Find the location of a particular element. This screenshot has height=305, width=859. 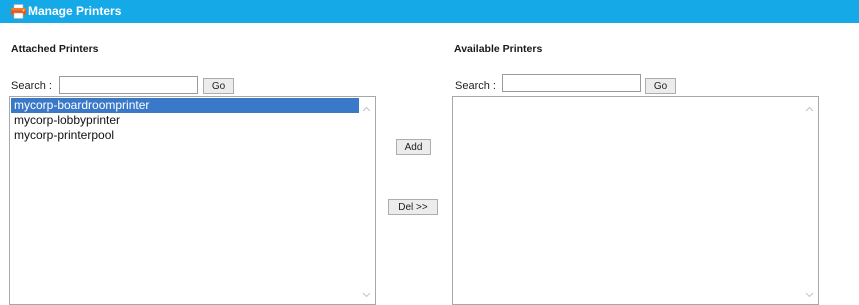

attached-search-input is located at coordinates (128, 85).